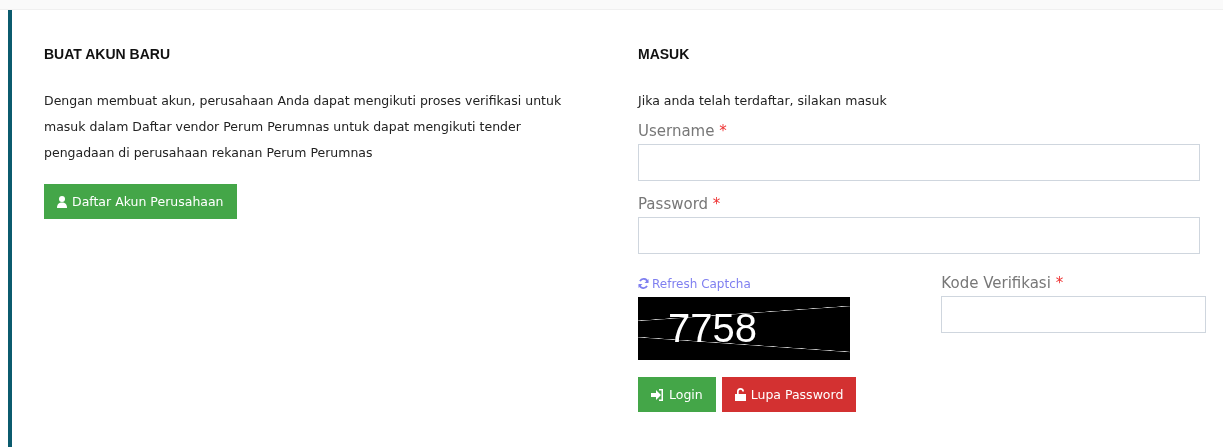 Image resolution: width=1223 pixels, height=447 pixels. What do you see at coordinates (643, 283) in the screenshot?
I see `refresh-icon` at bounding box center [643, 283].